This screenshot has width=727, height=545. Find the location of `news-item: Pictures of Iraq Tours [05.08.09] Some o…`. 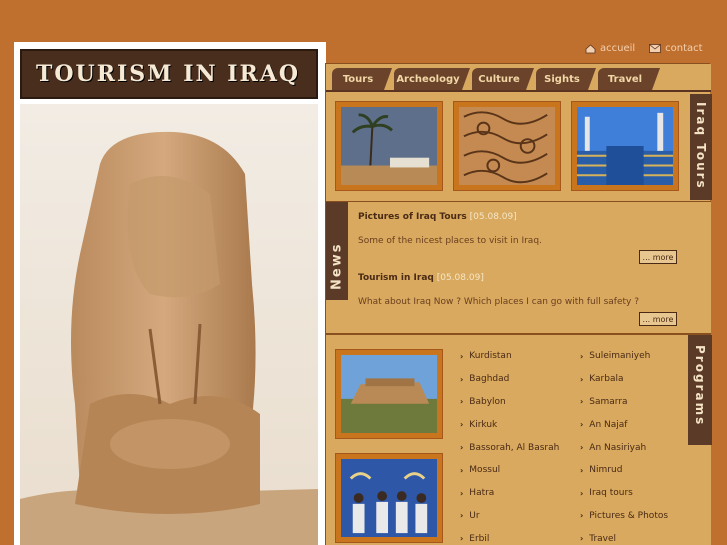

news-item: Pictures of Iraq Tours [05.08.09] Some o… is located at coordinates (450, 229).